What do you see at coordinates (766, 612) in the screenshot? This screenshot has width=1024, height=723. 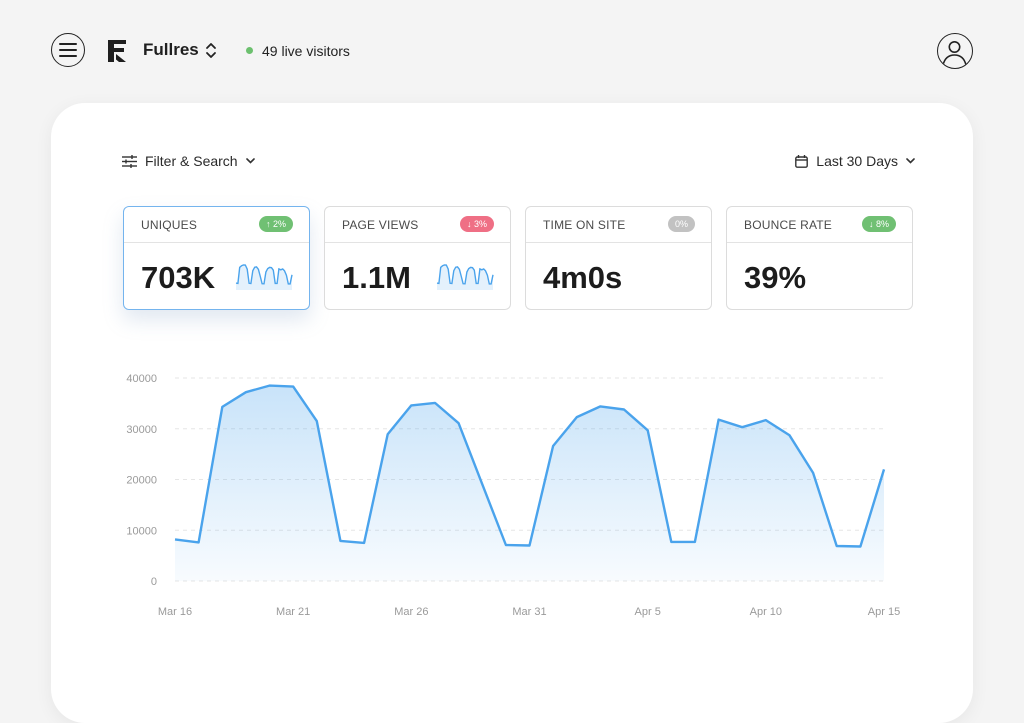 I see `x-tick-label: Apr 10` at bounding box center [766, 612].